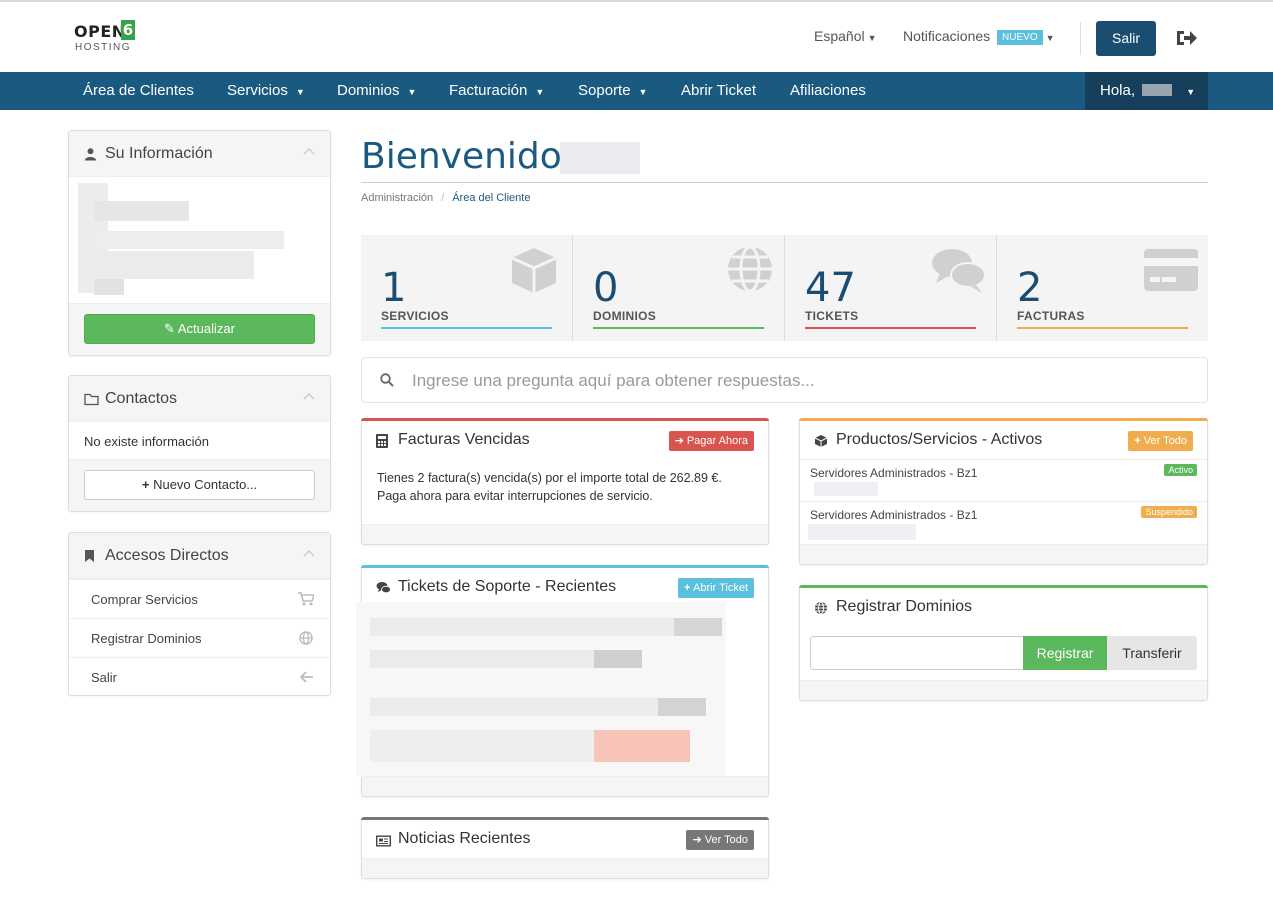 The image size is (1273, 905). I want to click on stat-services: 1 SERVICIOS, so click(466, 288).